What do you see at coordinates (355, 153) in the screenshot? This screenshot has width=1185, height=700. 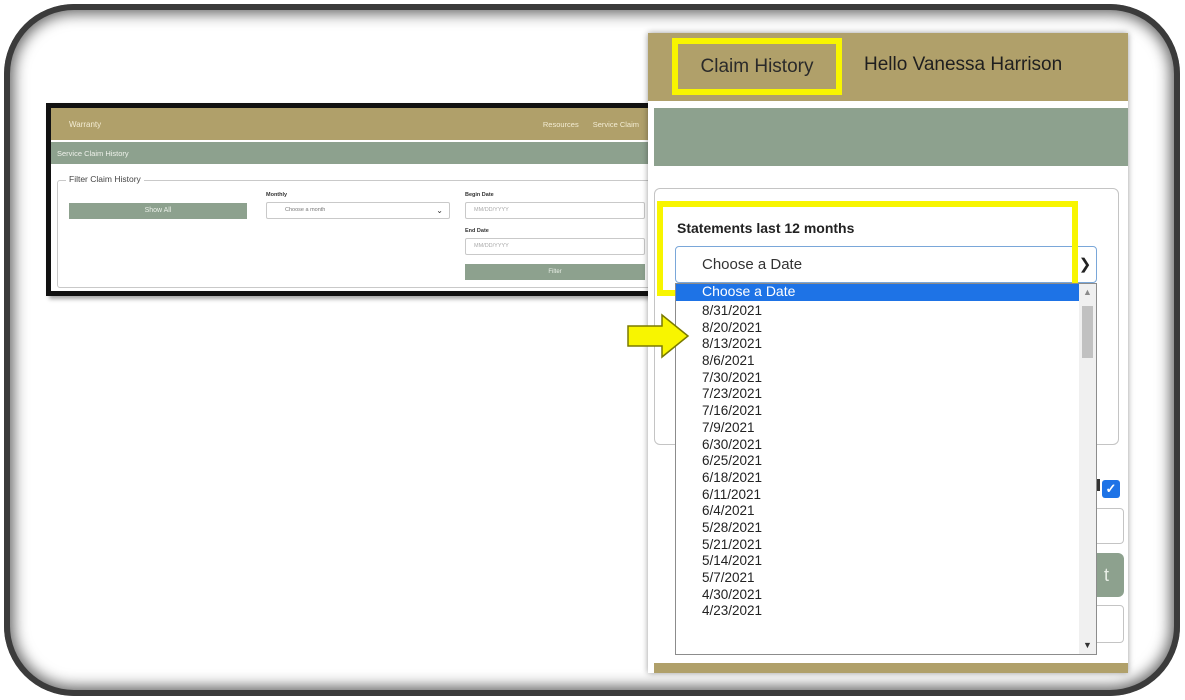 I see `mini-subheader: Service Claim History` at bounding box center [355, 153].